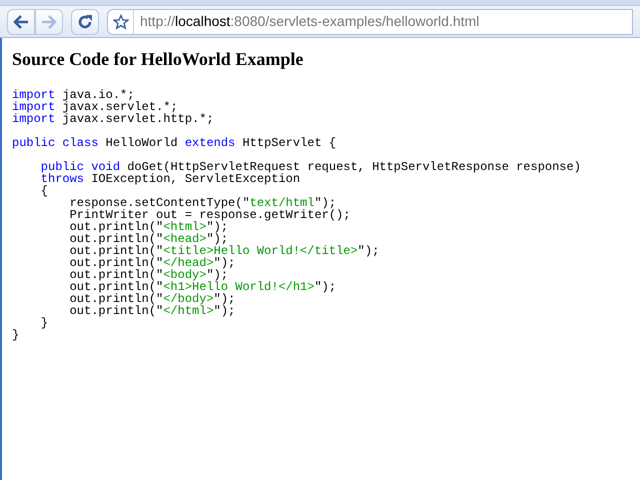 The height and width of the screenshot is (480, 640). Describe the element at coordinates (152, 299) in the screenshot. I see `code-line: out.println("</body>");` at that location.